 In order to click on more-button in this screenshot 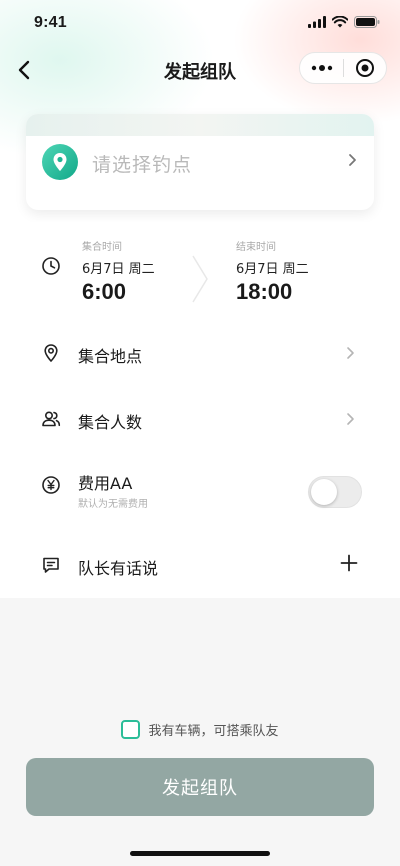, I will do `click(321, 68)`.